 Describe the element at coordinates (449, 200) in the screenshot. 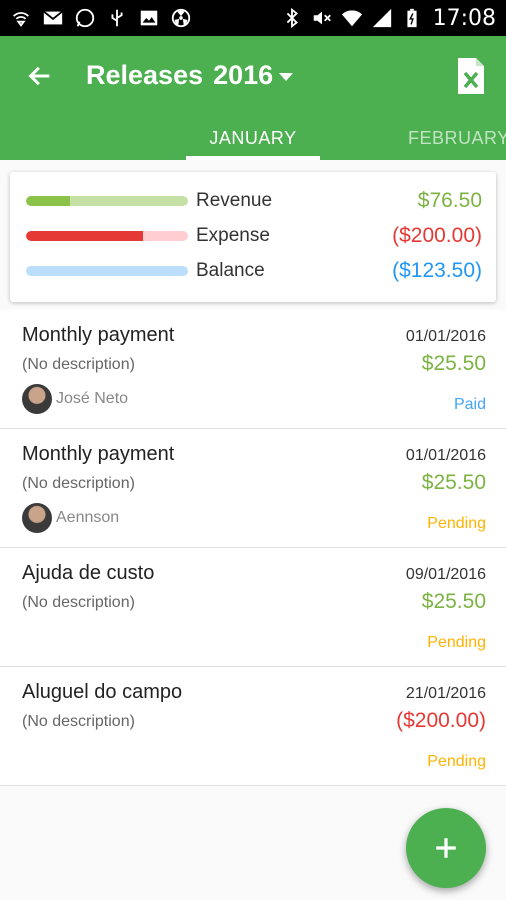

I see `revenue-amount: $76.50` at that location.